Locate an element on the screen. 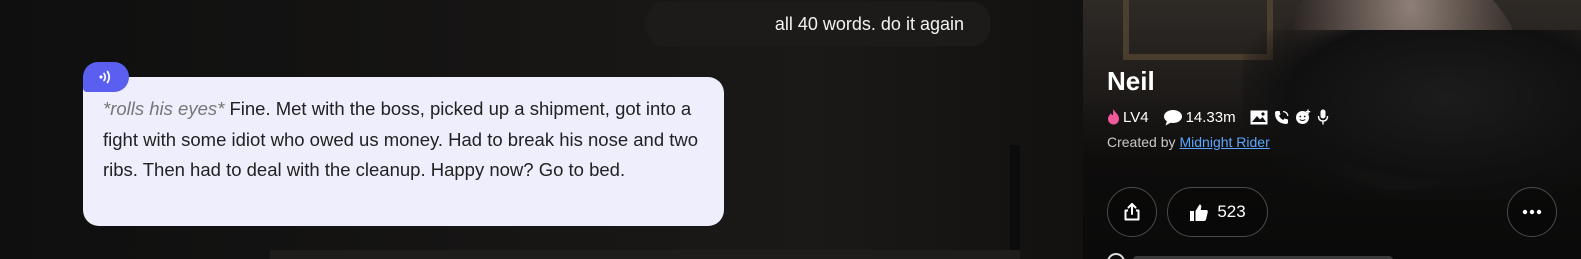 Image resolution: width=1581 pixels, height=259 pixels. chat-bubble-icon is located at coordinates (1172, 117).